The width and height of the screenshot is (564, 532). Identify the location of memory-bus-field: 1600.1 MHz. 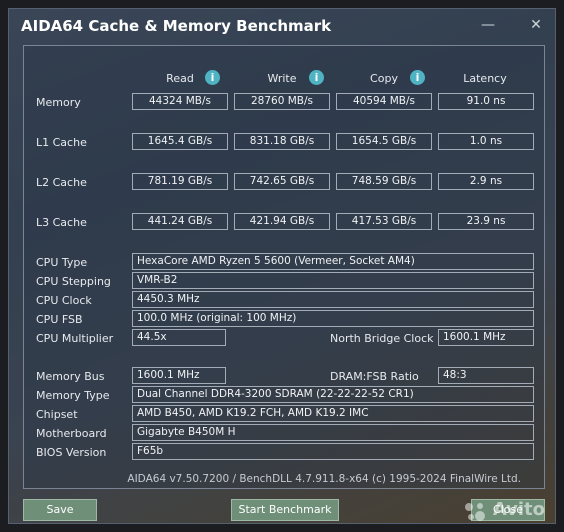
(179, 375).